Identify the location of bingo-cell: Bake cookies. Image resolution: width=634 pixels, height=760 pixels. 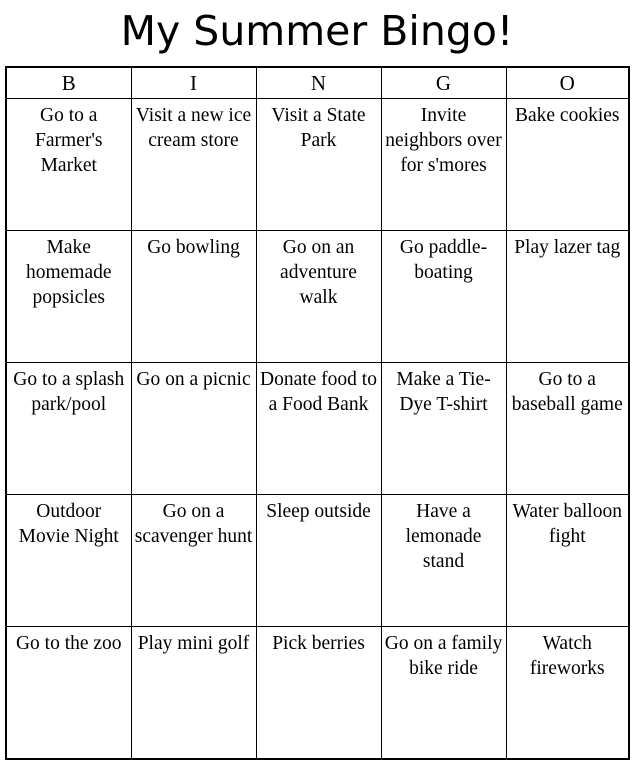
(567, 164).